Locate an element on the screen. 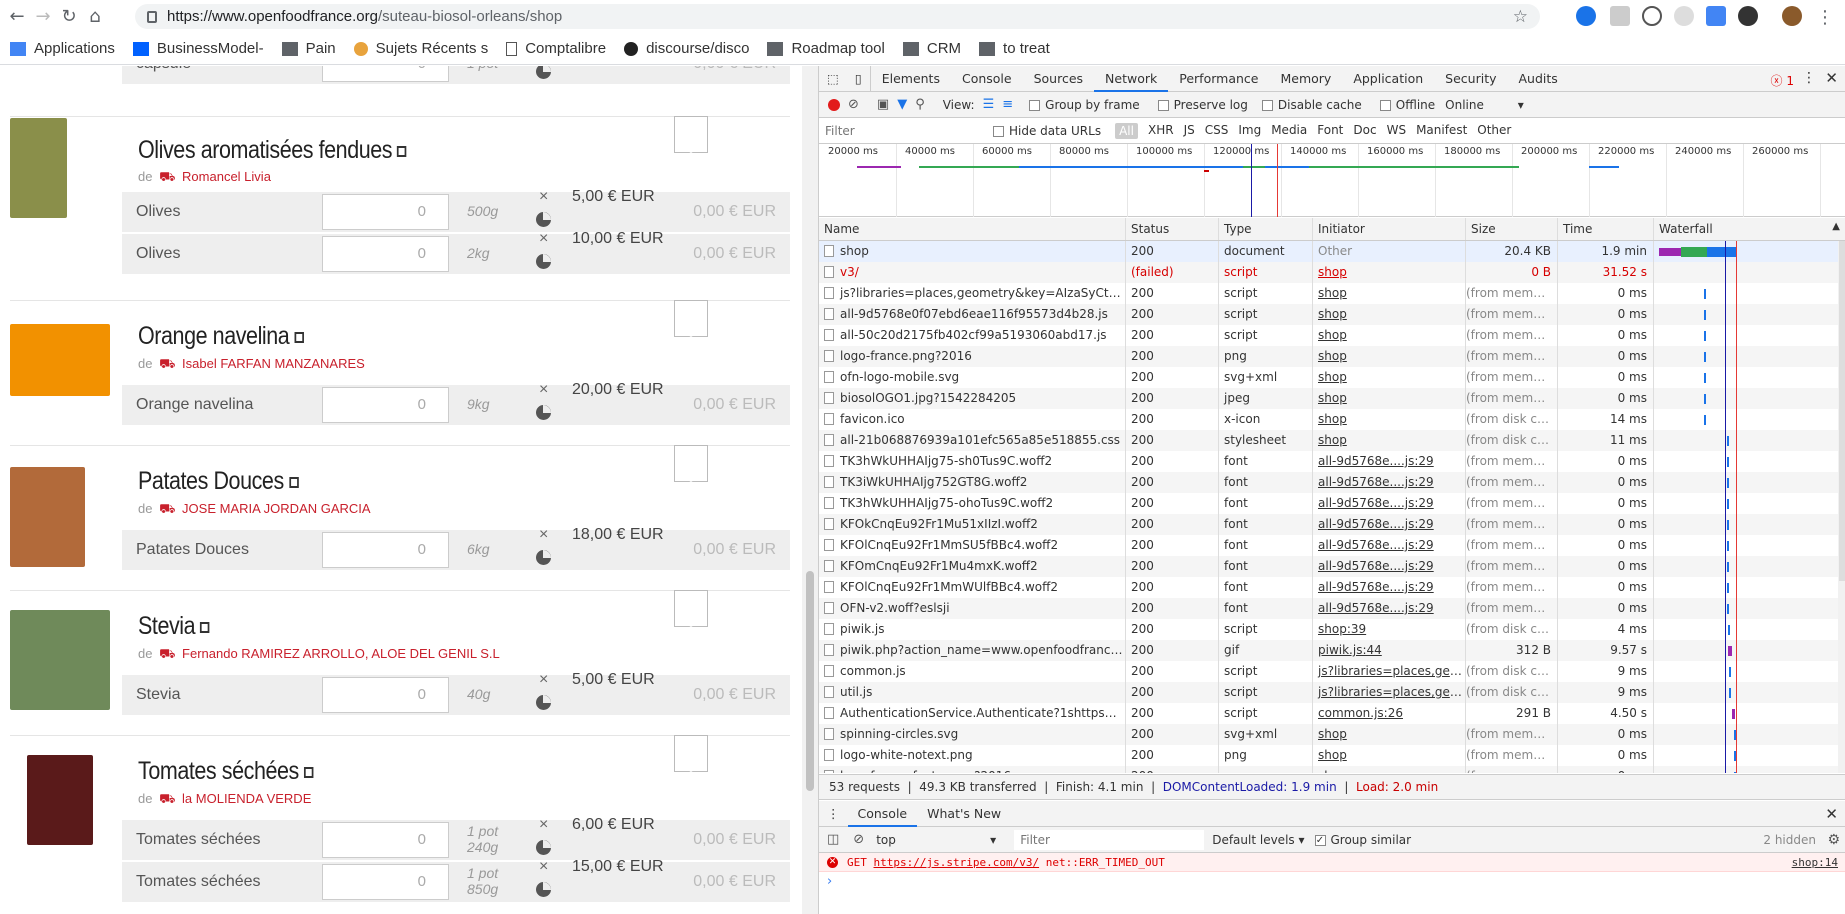 This screenshot has width=1845, height=914. filter-type-manifest: Manifest is located at coordinates (1441, 131).